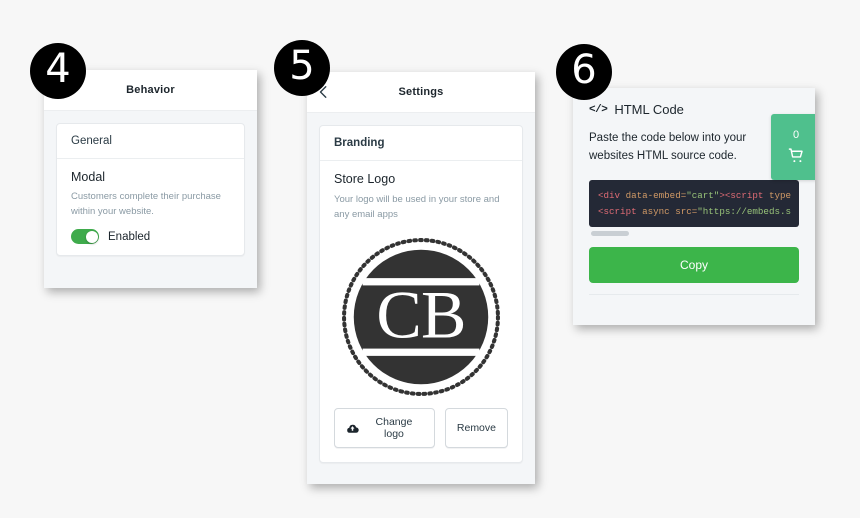 Image resolution: width=860 pixels, height=518 pixels. I want to click on code-token: "cart", so click(703, 195).